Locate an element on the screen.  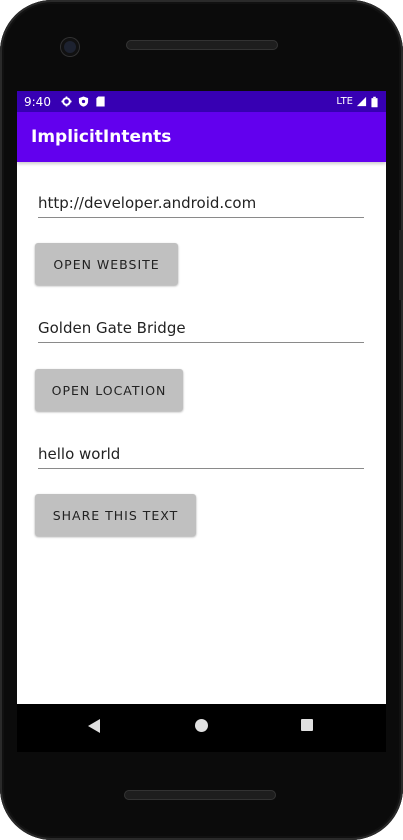
top-speaker is located at coordinates (202, 45).